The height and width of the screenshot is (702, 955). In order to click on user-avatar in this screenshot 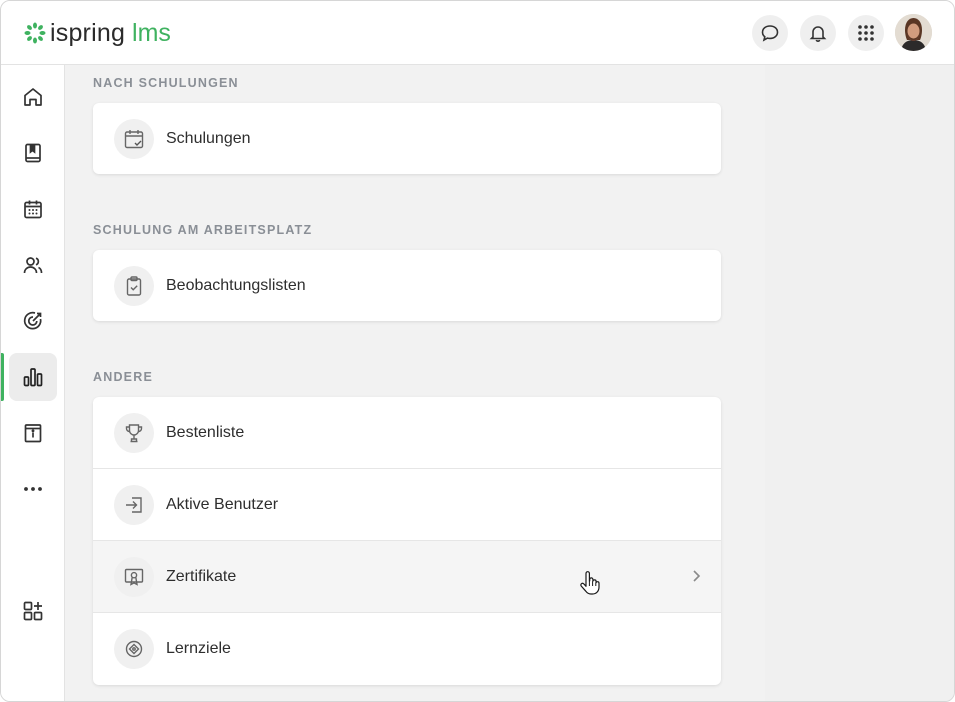, I will do `click(913, 32)`.